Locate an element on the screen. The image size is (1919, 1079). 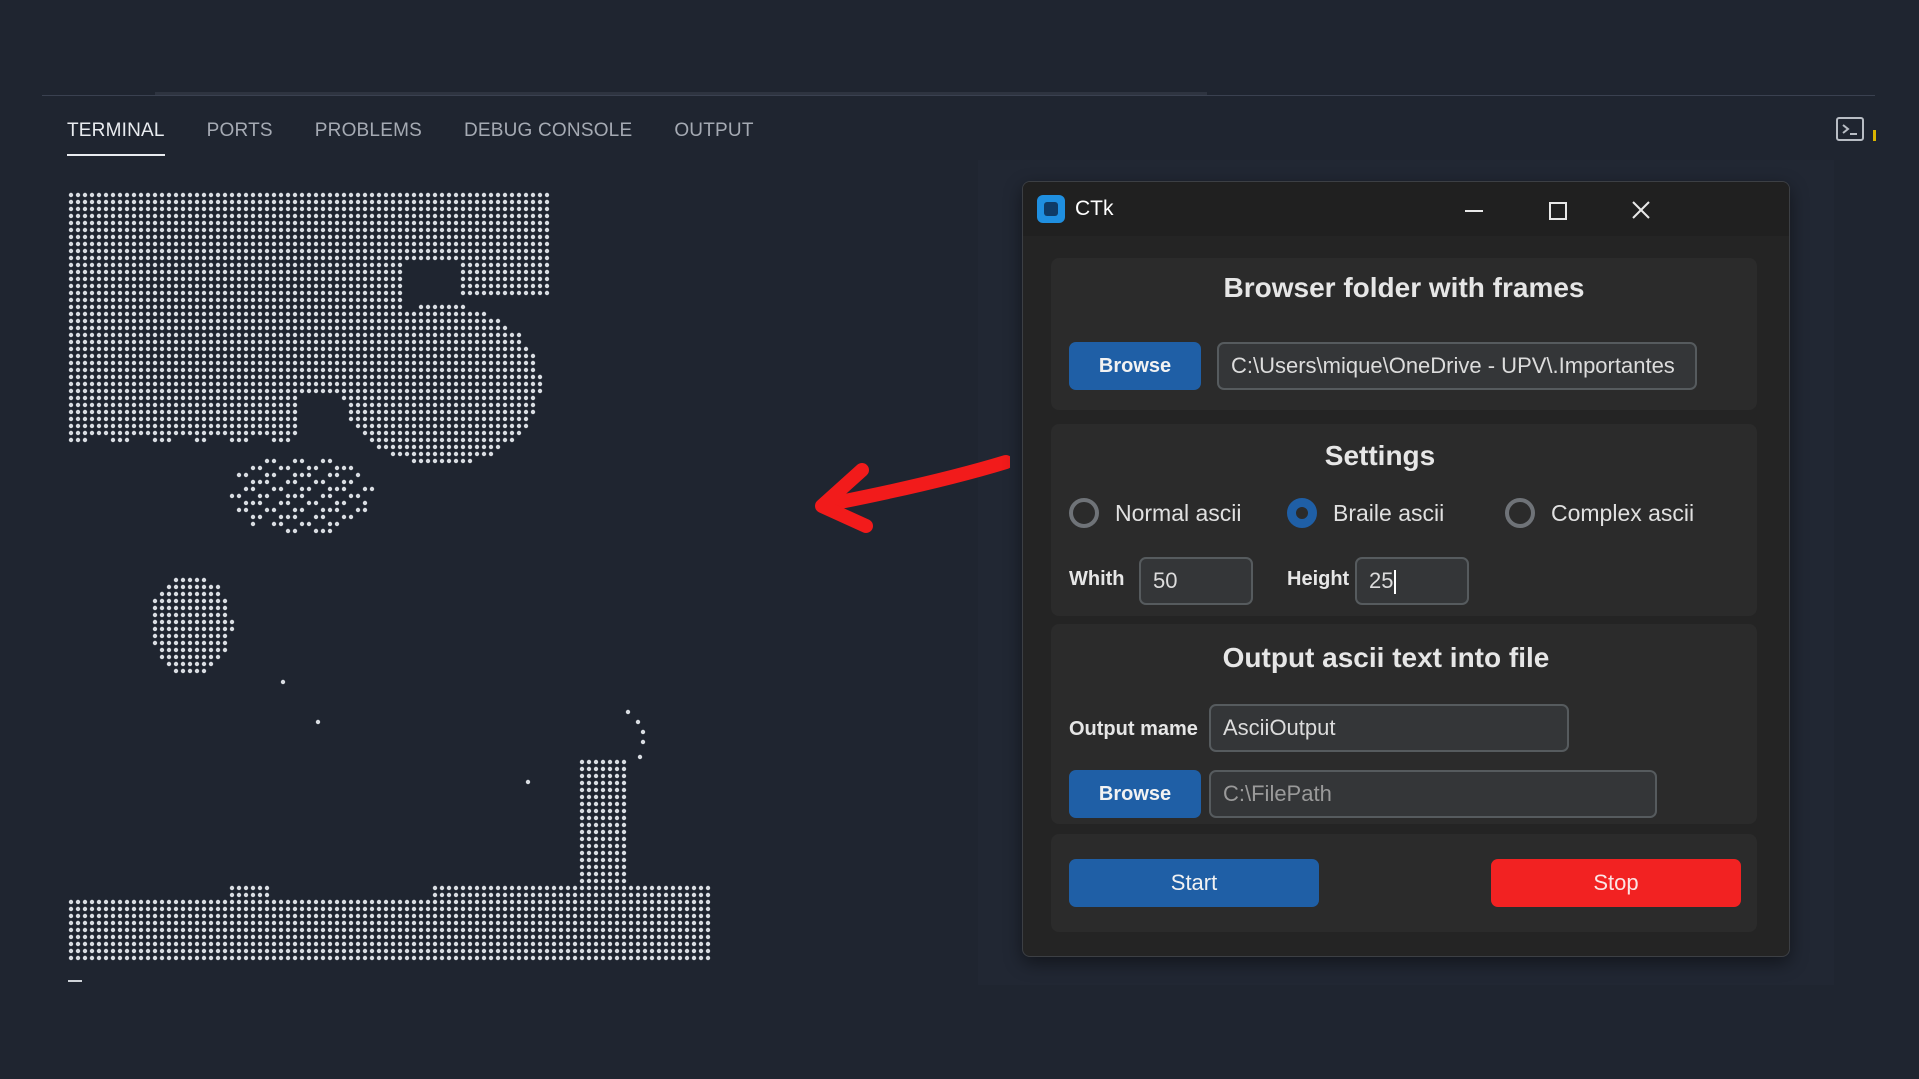
close-button is located at coordinates (1641, 210).